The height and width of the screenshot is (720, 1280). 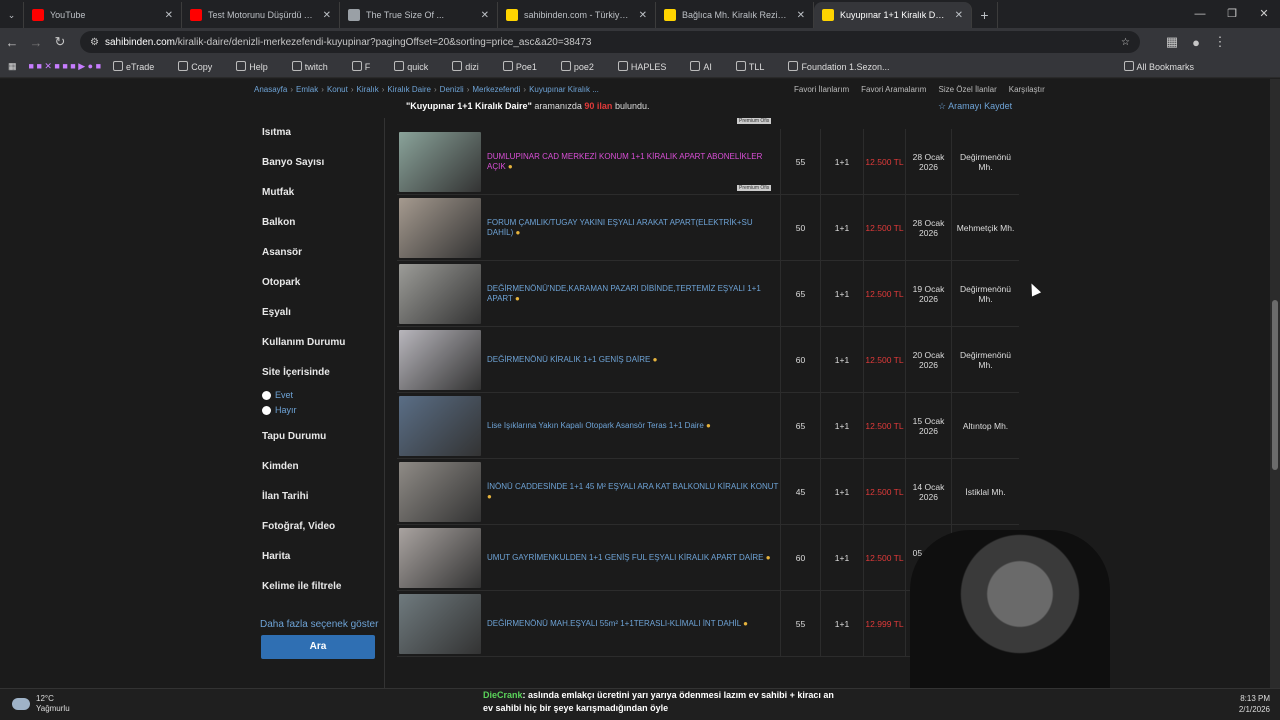 What do you see at coordinates (12, 42) in the screenshot?
I see `back-icon: ←` at bounding box center [12, 42].